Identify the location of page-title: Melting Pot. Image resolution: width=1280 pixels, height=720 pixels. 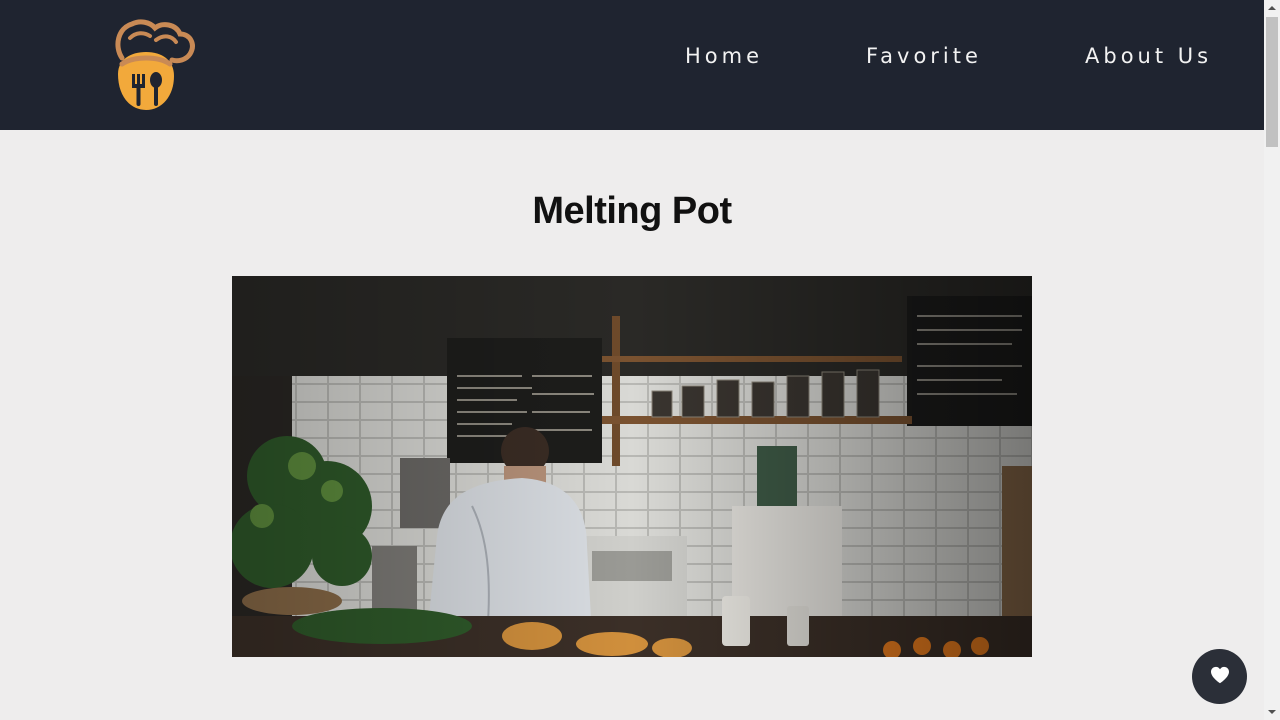
(632, 211).